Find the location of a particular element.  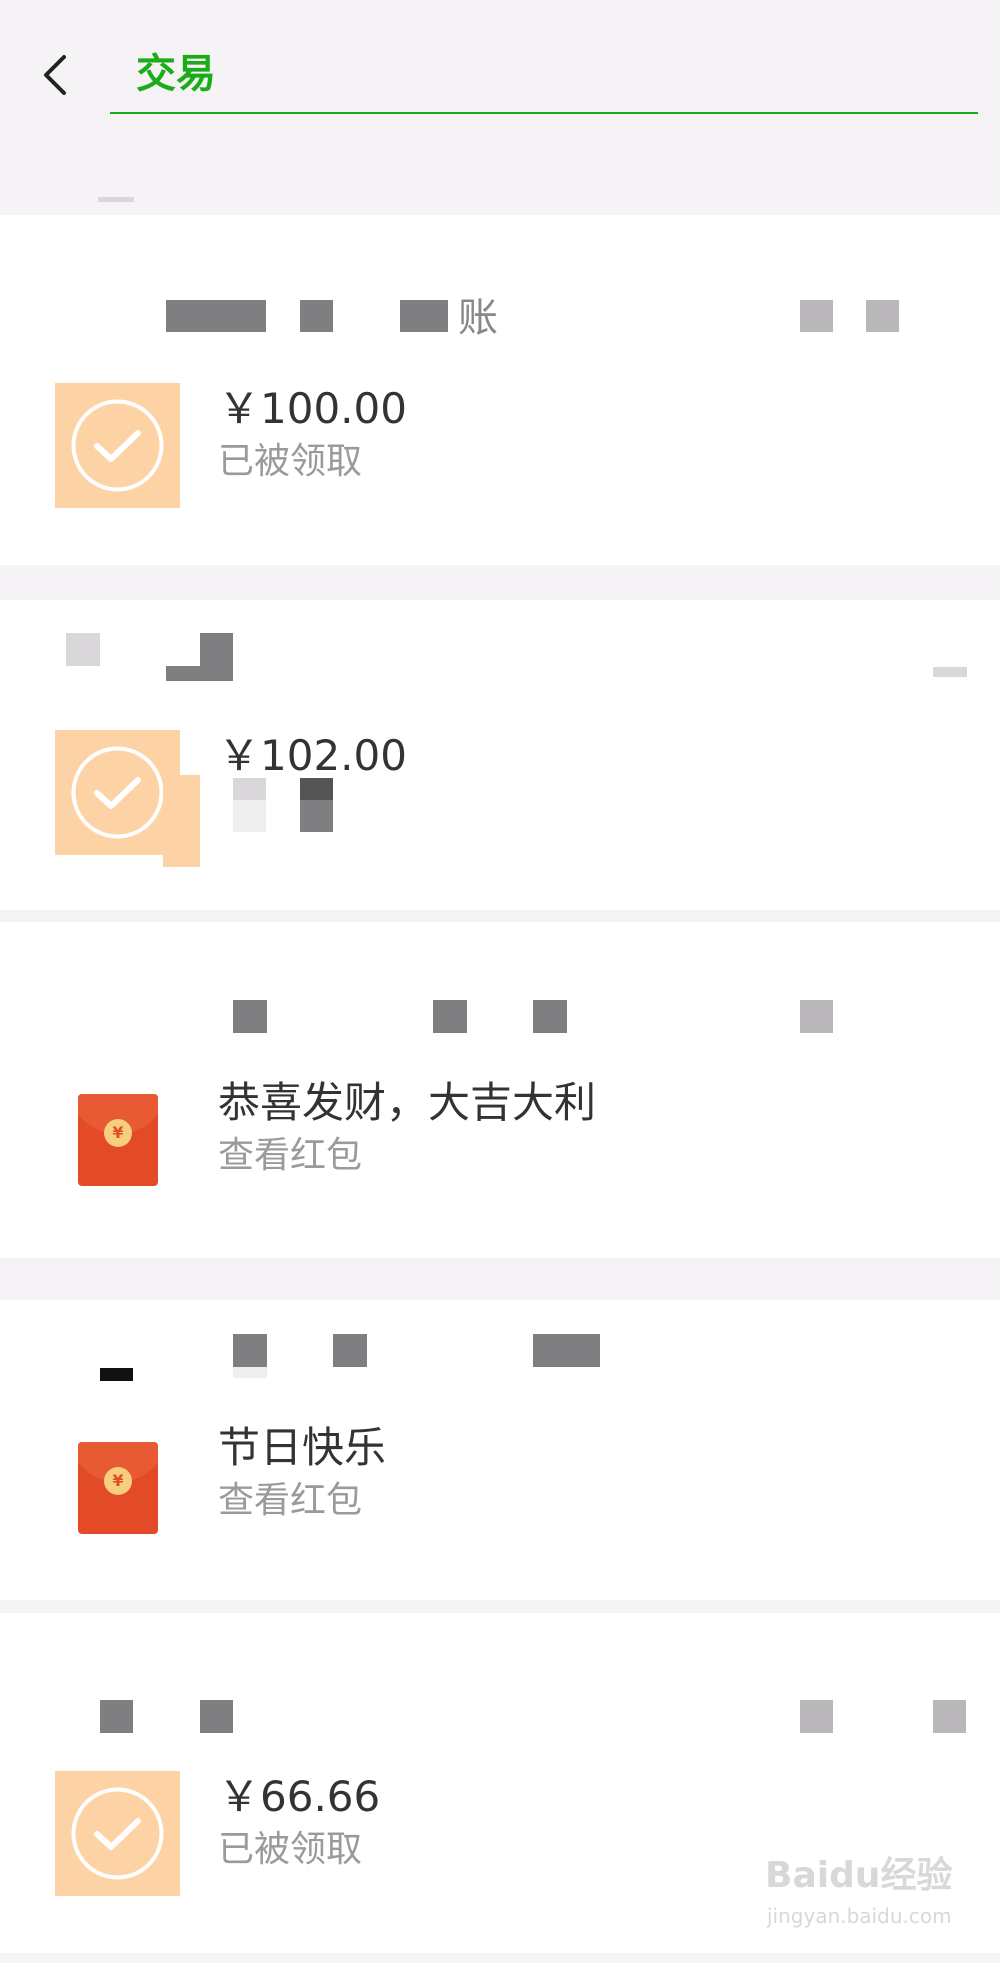

transaction-amount: ￥100.00 is located at coordinates (312, 408).